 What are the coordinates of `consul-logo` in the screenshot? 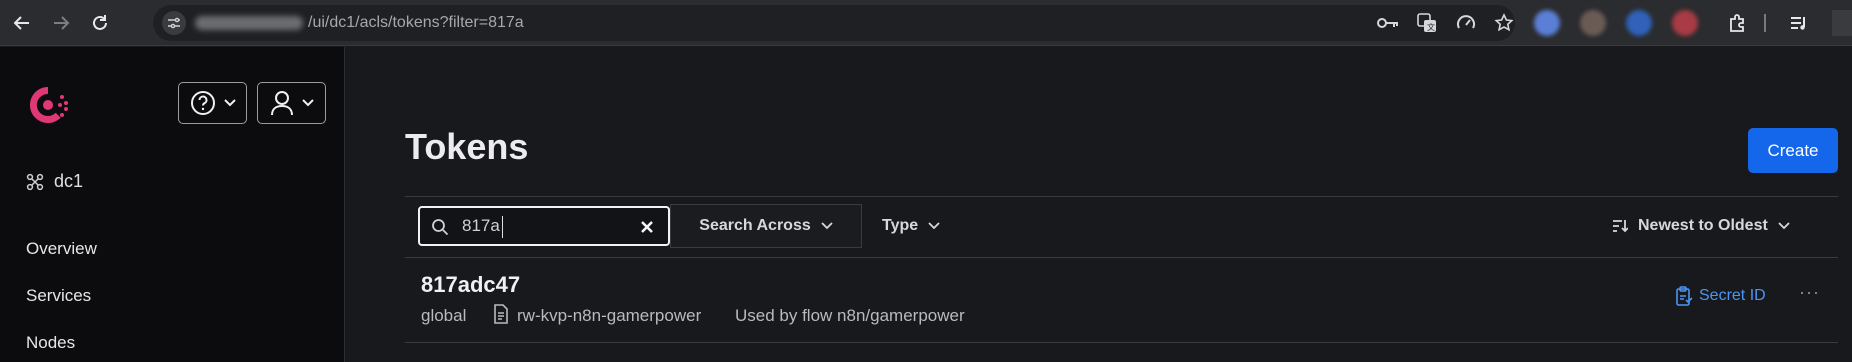 It's located at (48, 105).